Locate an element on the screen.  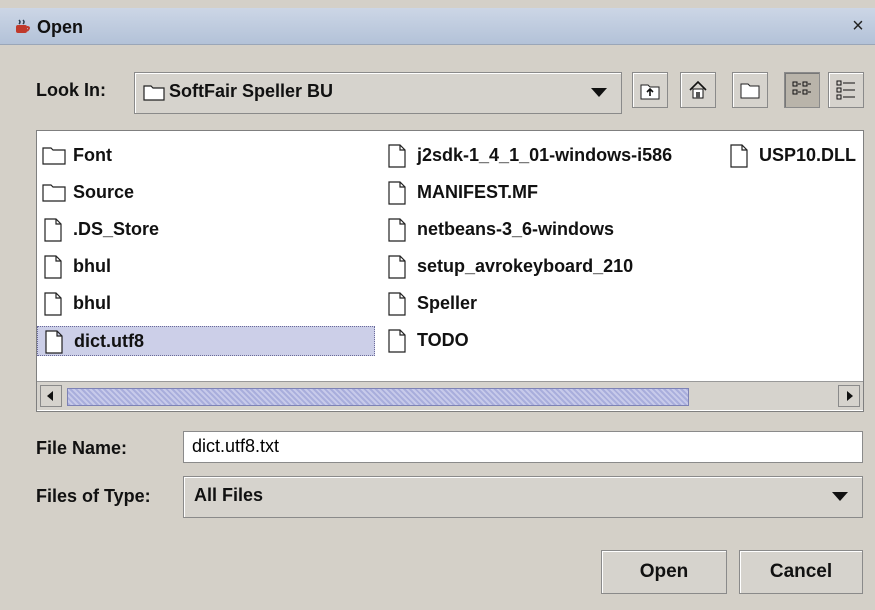
file-name-input is located at coordinates (522, 446).